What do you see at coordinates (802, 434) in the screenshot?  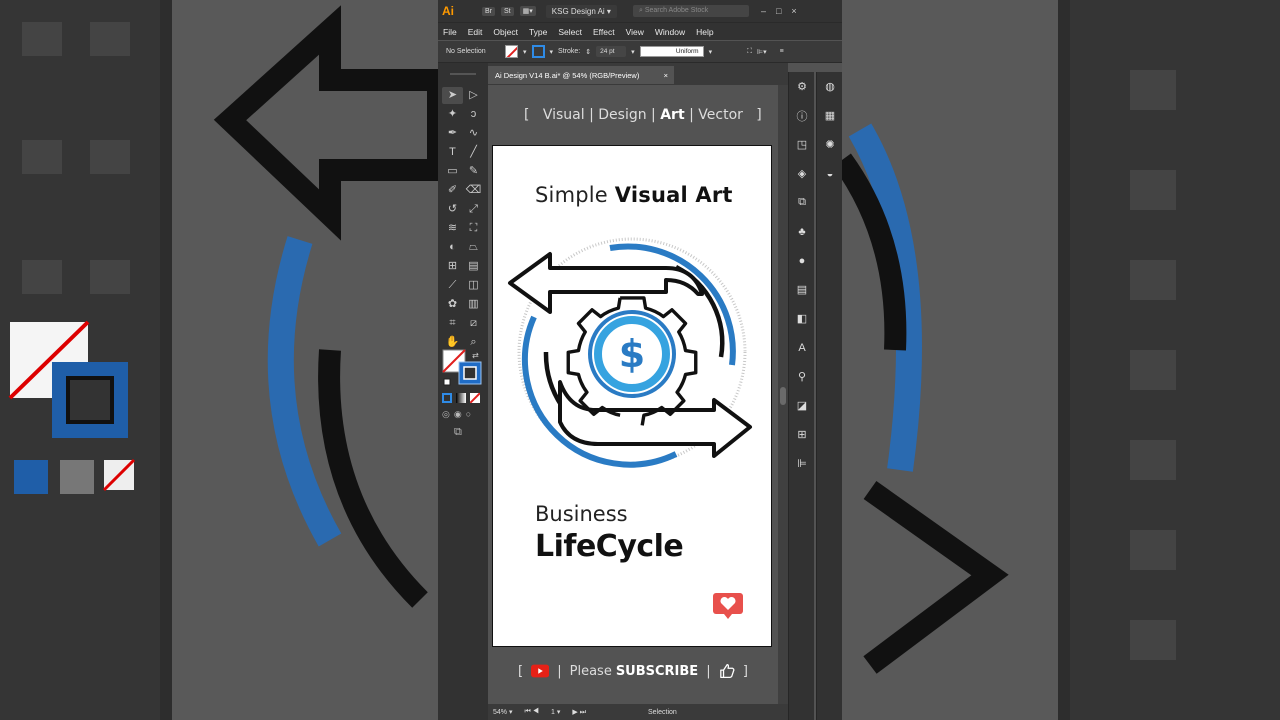 I see `transform-icon: ⊞` at bounding box center [802, 434].